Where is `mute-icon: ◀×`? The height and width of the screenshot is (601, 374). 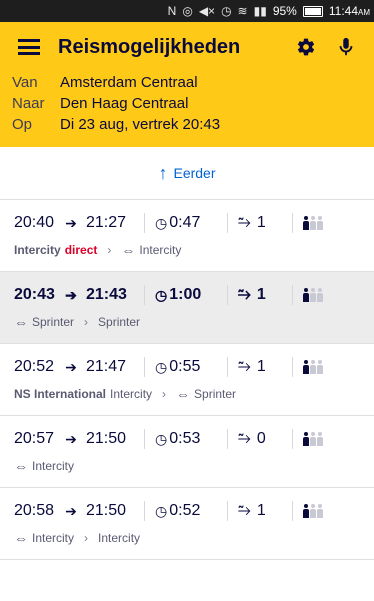 mute-icon: ◀× is located at coordinates (207, 11).